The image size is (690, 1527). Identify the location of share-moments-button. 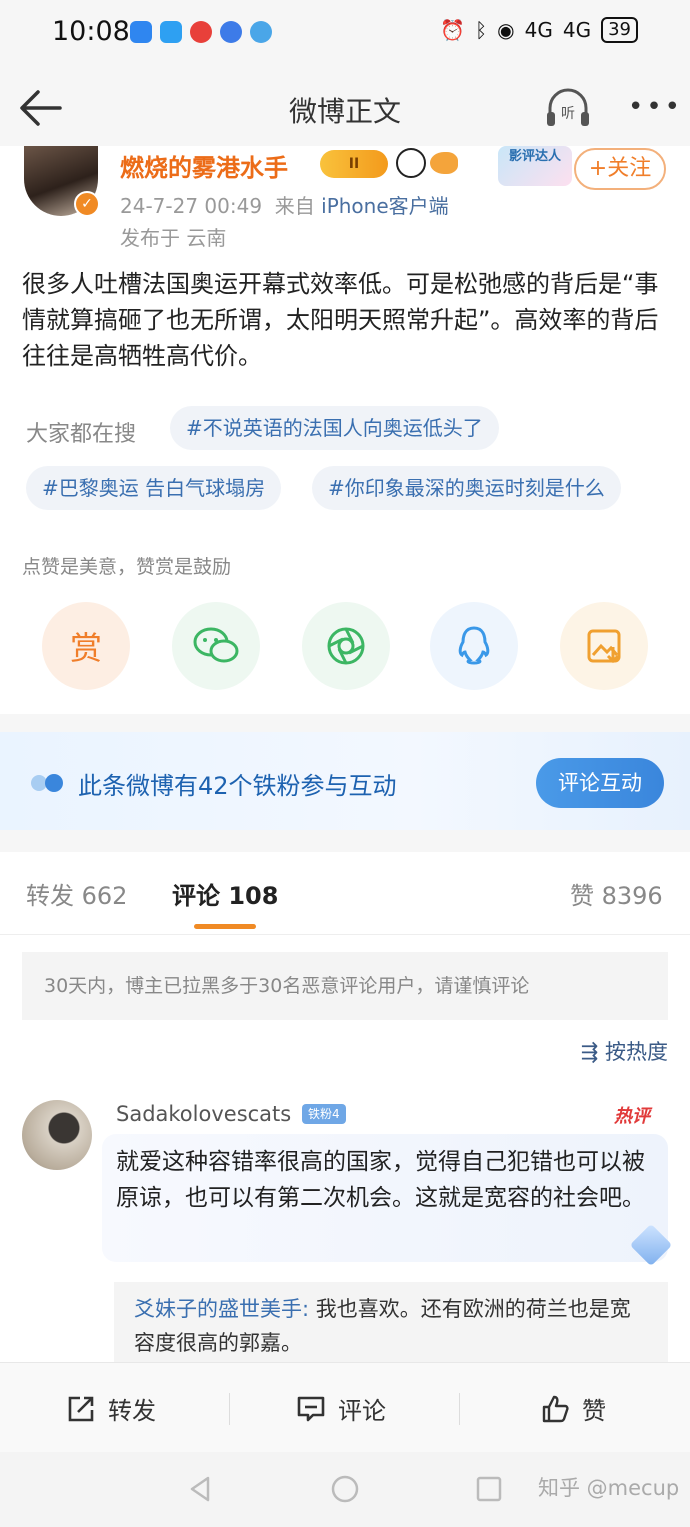
(346, 646).